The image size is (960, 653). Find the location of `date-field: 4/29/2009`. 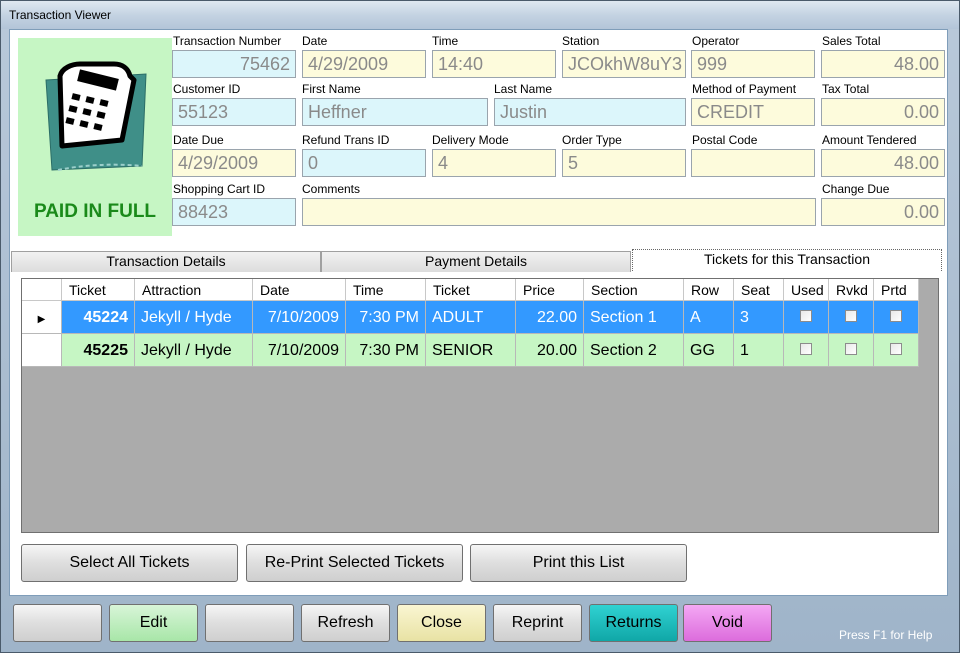

date-field: 4/29/2009 is located at coordinates (364, 64).